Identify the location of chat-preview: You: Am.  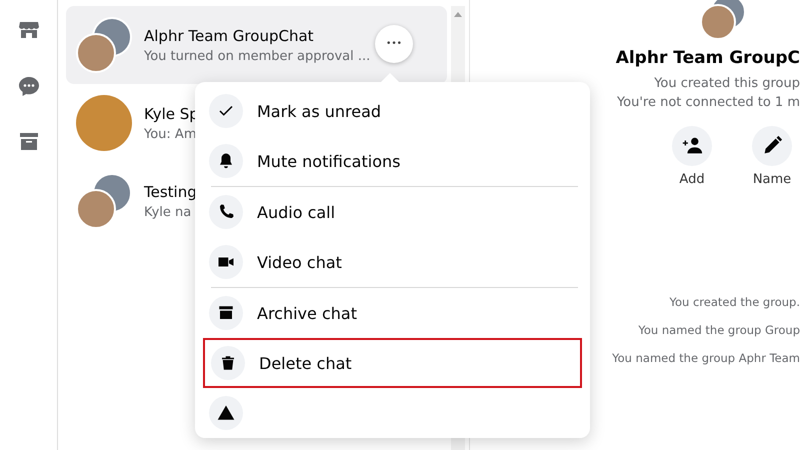
(171, 134).